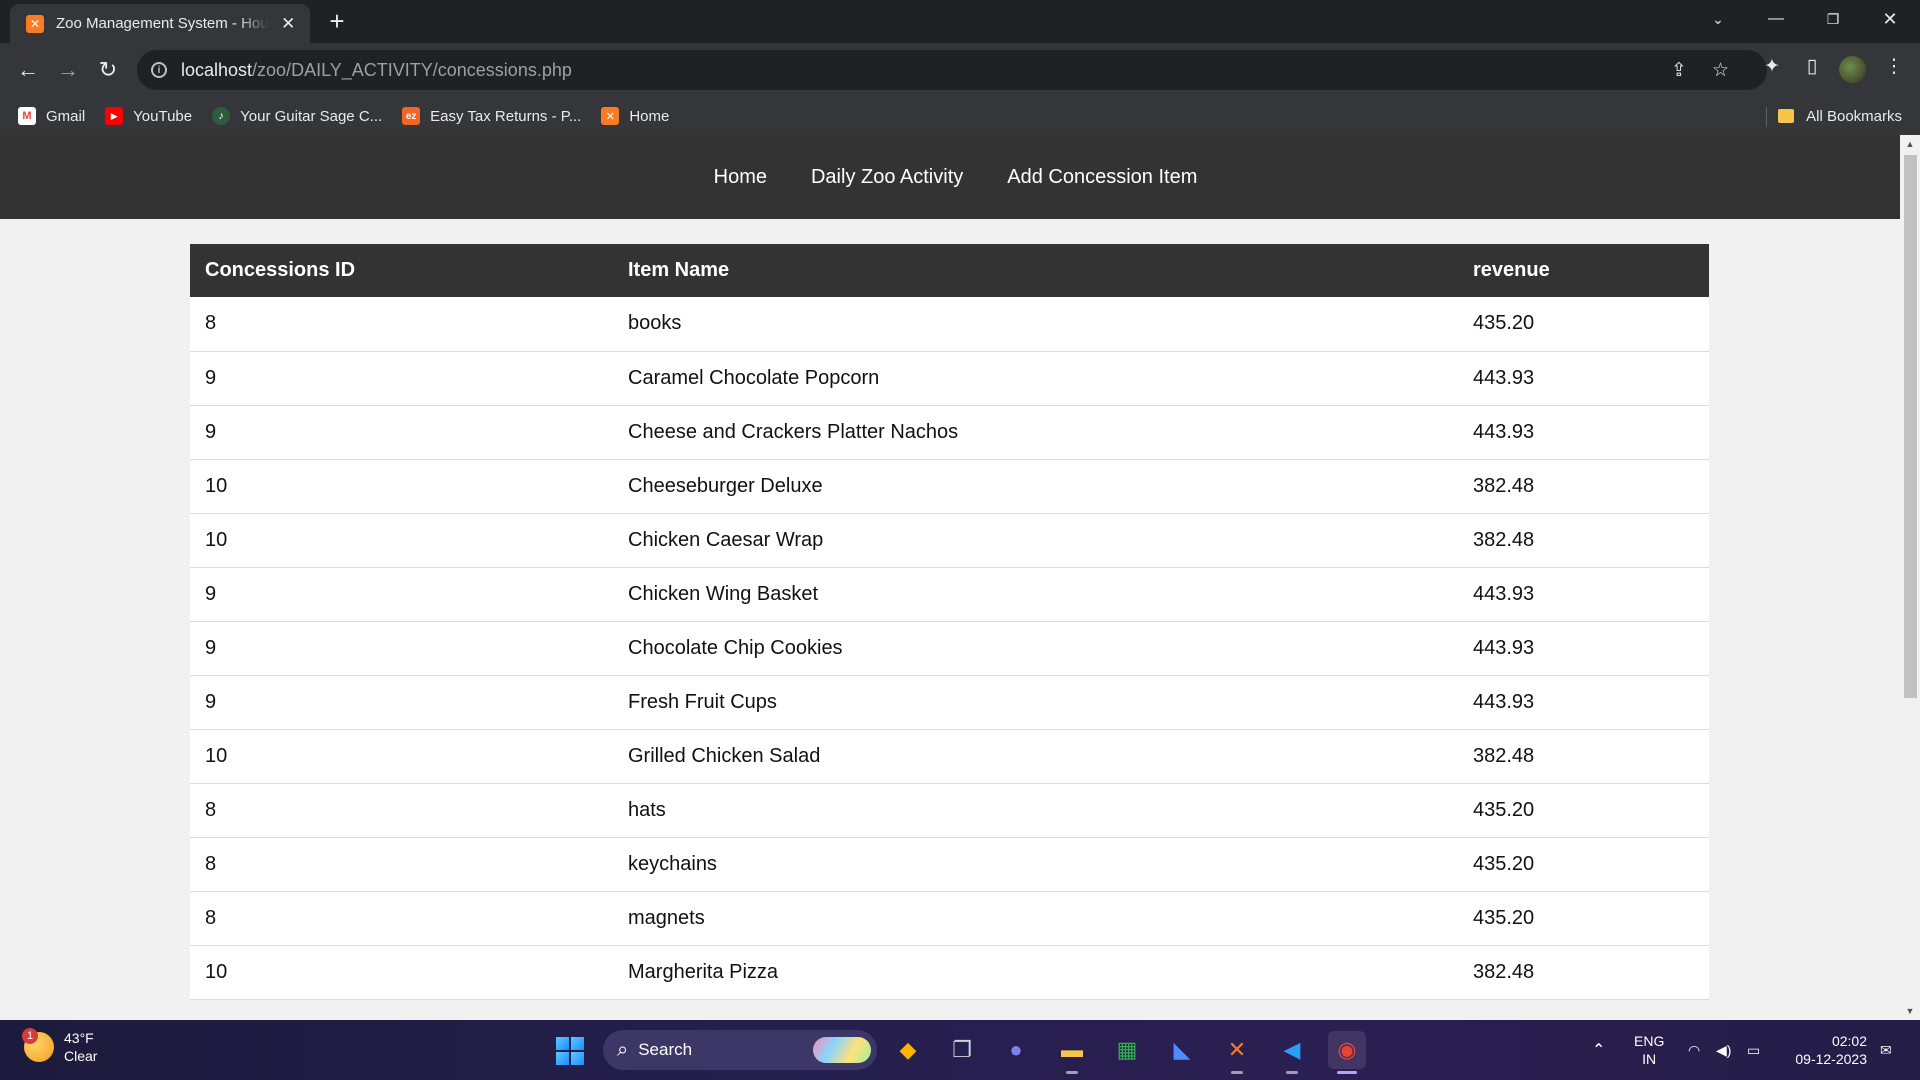 The height and width of the screenshot is (1080, 1920). I want to click on task-view-icon: ❐, so click(962, 1050).